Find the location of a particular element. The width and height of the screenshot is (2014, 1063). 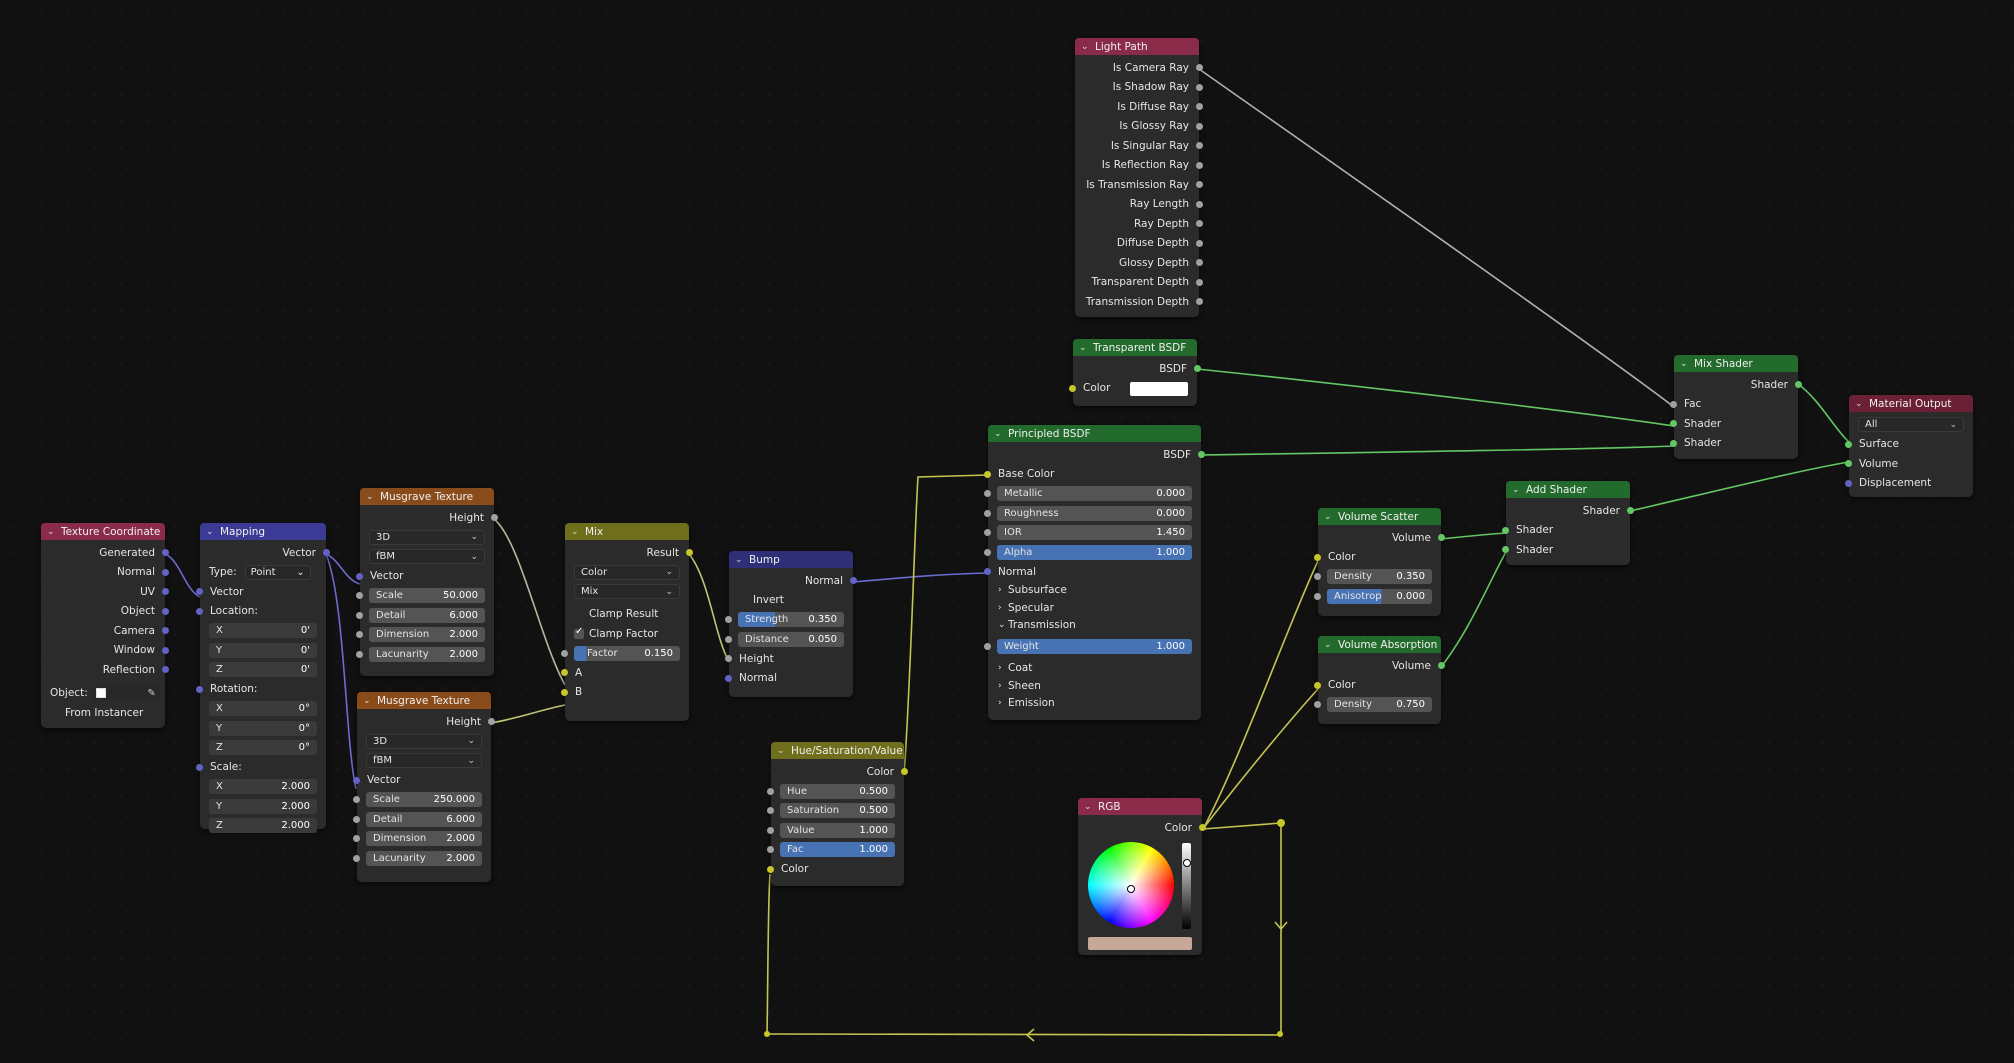

node-header: ⌄ Transparent BSDF is located at coordinates (1135, 347).